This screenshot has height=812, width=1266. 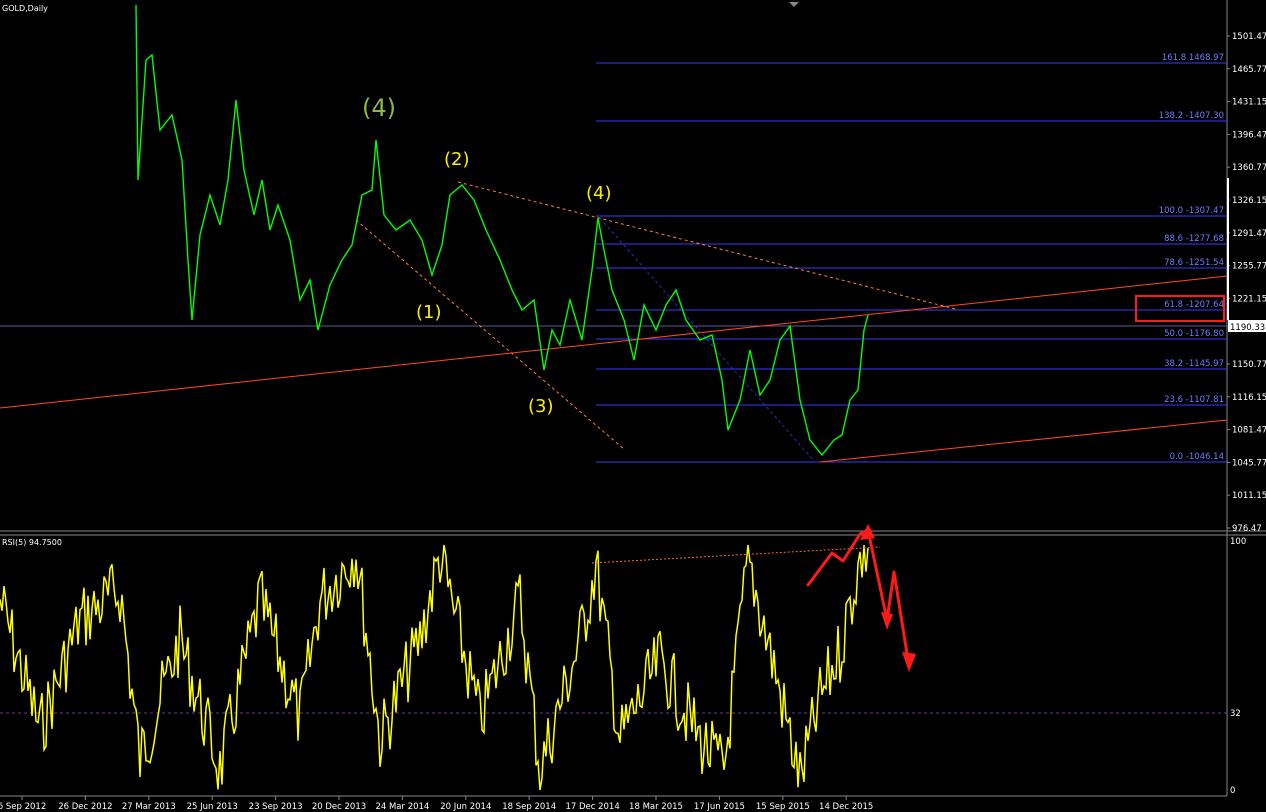 What do you see at coordinates (1249, 398) in the screenshot?
I see `price-tick-label: 1116.15` at bounding box center [1249, 398].